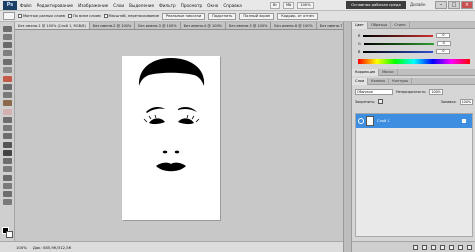  Describe the element at coordinates (443, 51) in the screenshot. I see `blue-value: 0` at that location.